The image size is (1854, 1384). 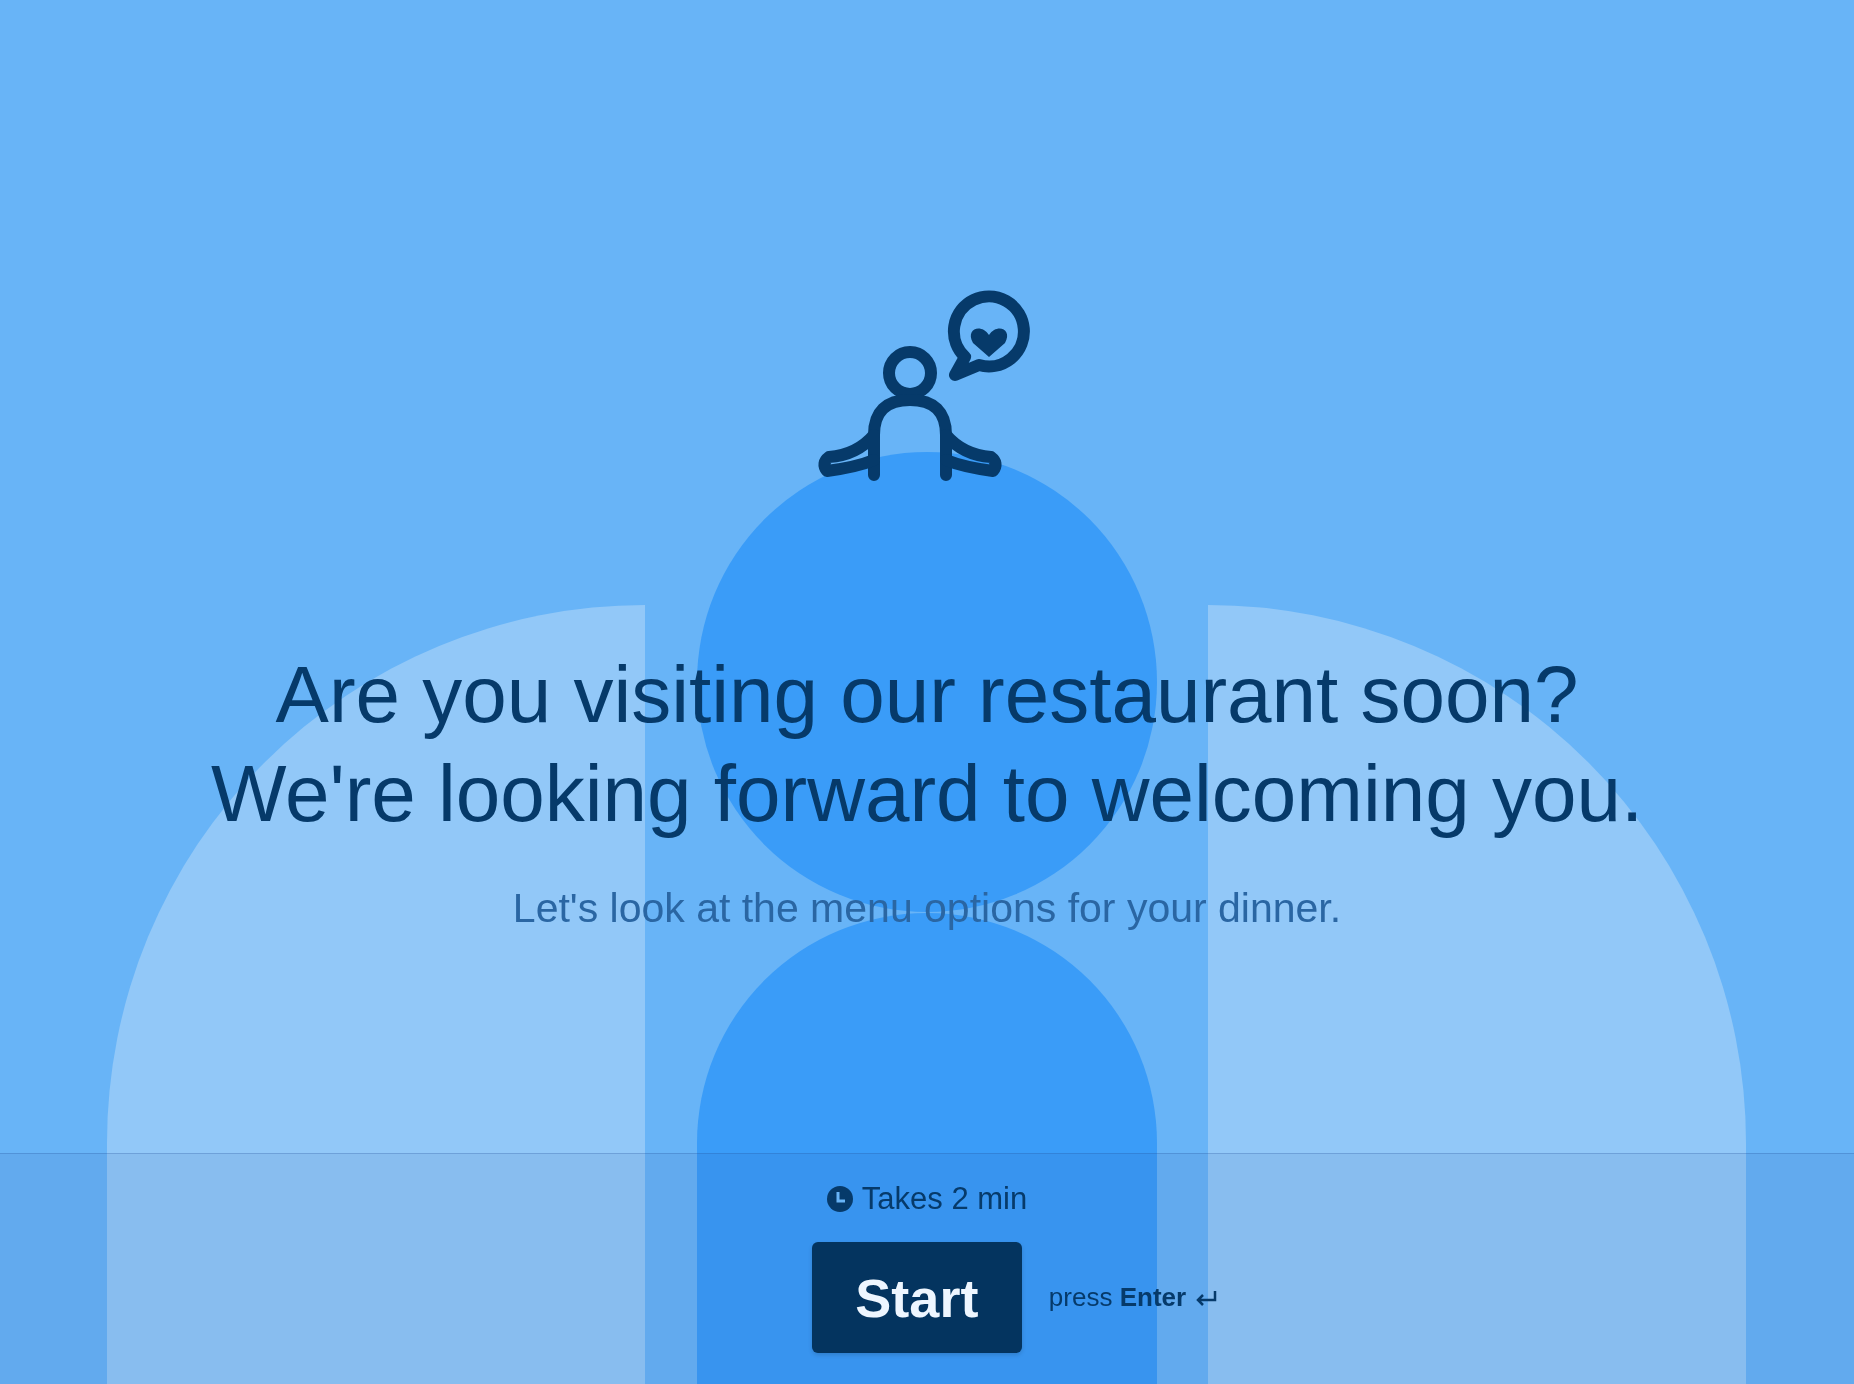 I want to click on return-icon, so click(x=1206, y=1297).